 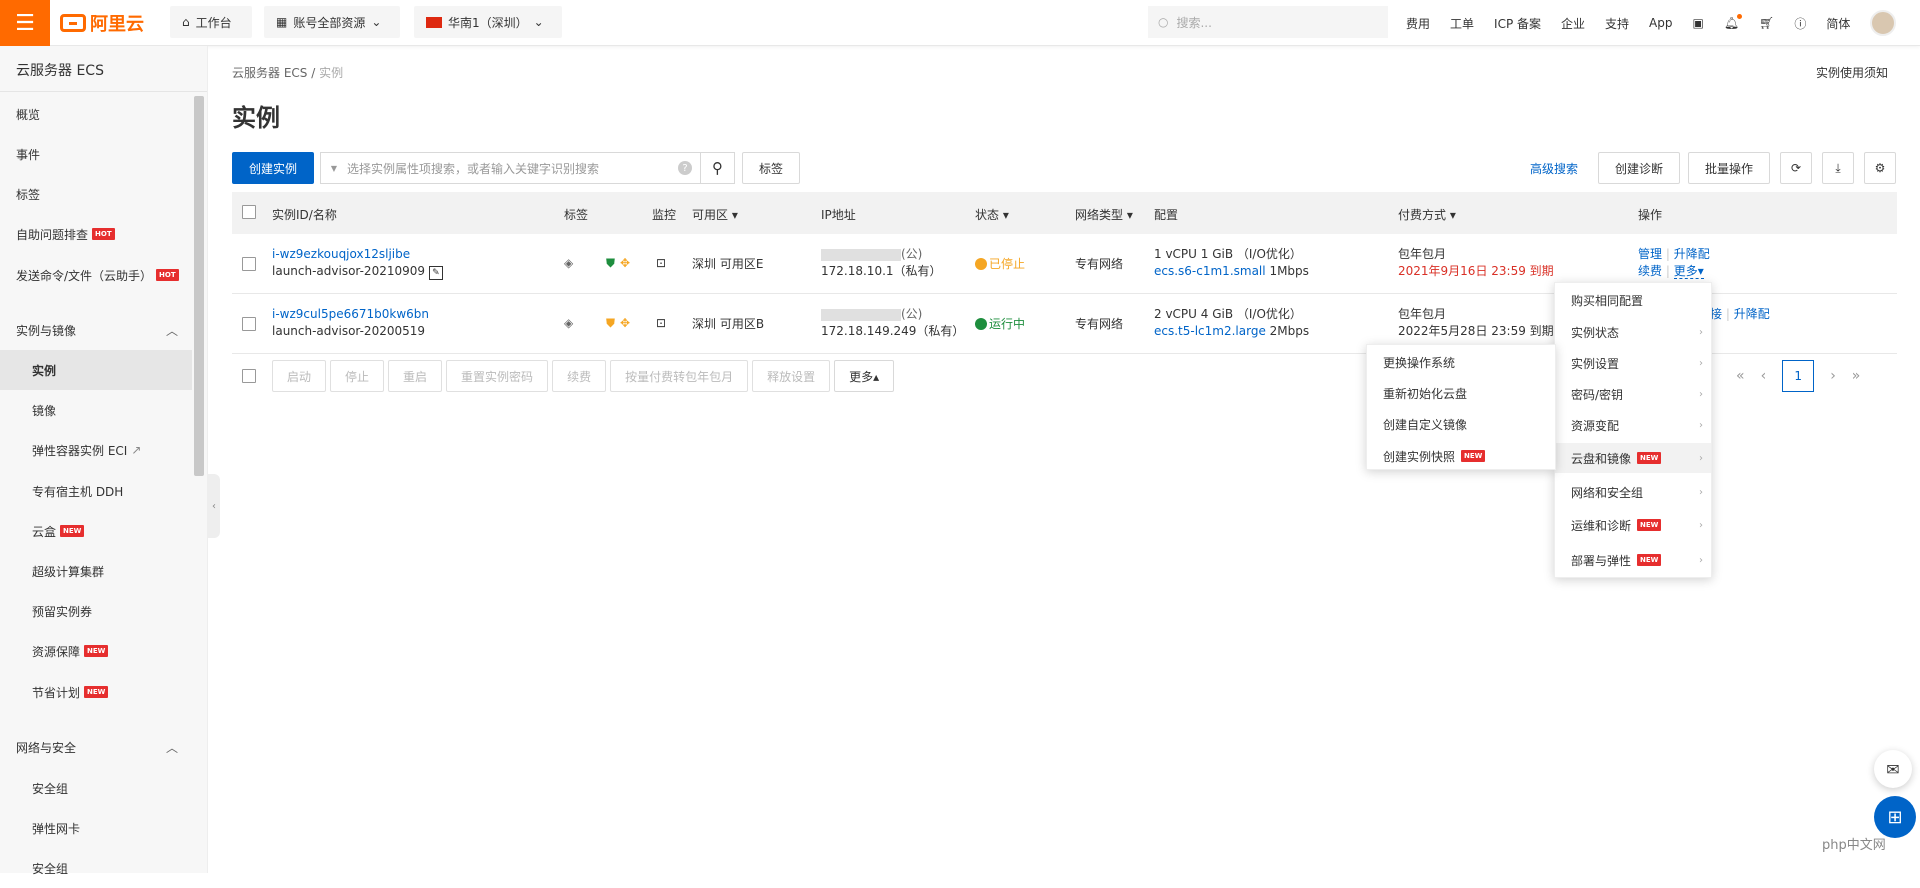 I want to click on bulk-reset-password-button: 重置实例密码, so click(x=497, y=376).